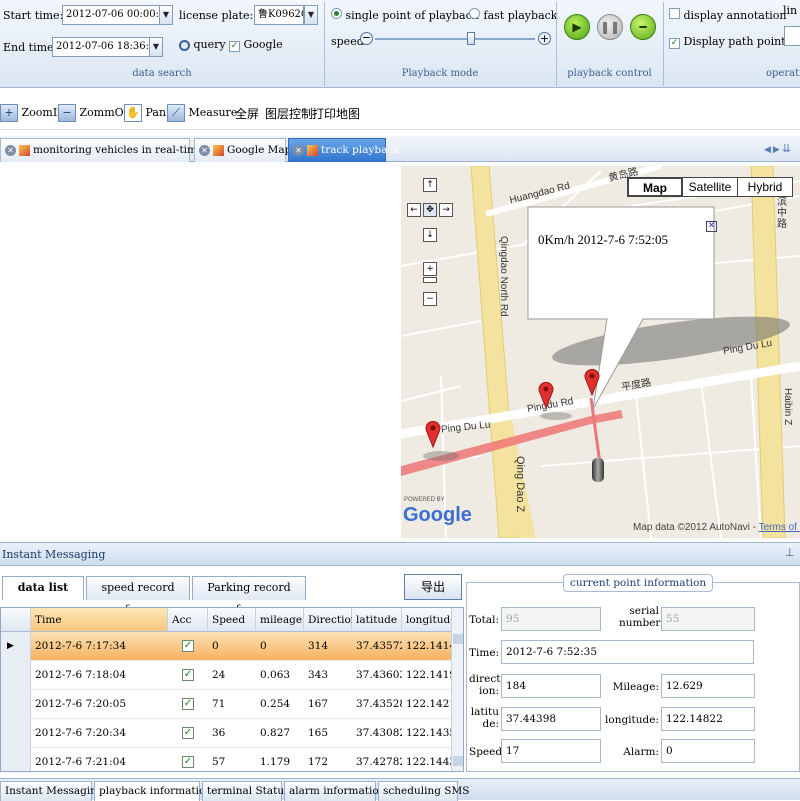  I want to click on pause-button: ❚❚, so click(610, 27).